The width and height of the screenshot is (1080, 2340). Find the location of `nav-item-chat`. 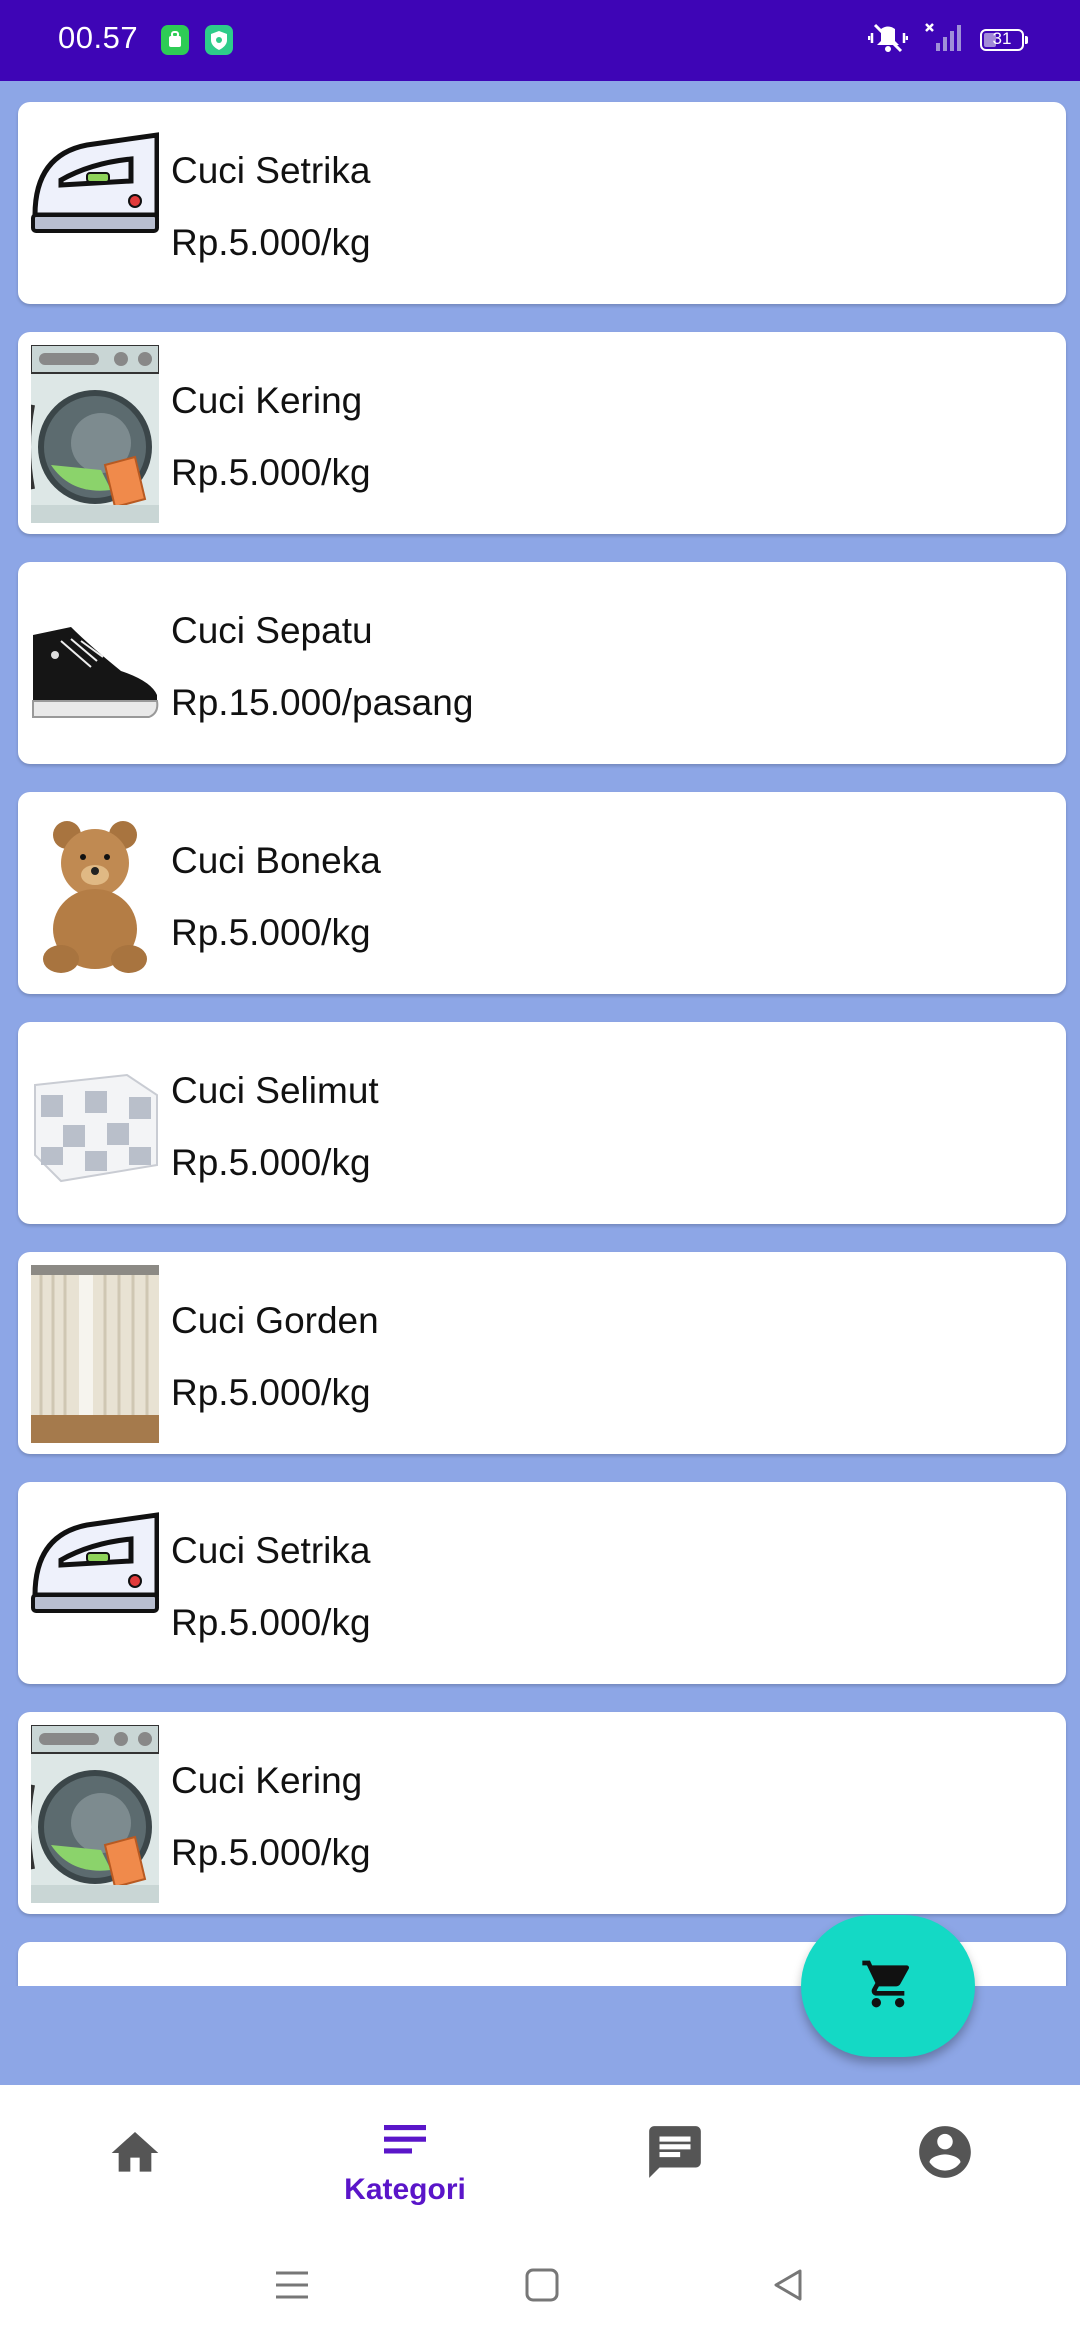

nav-item-chat is located at coordinates (675, 2160).